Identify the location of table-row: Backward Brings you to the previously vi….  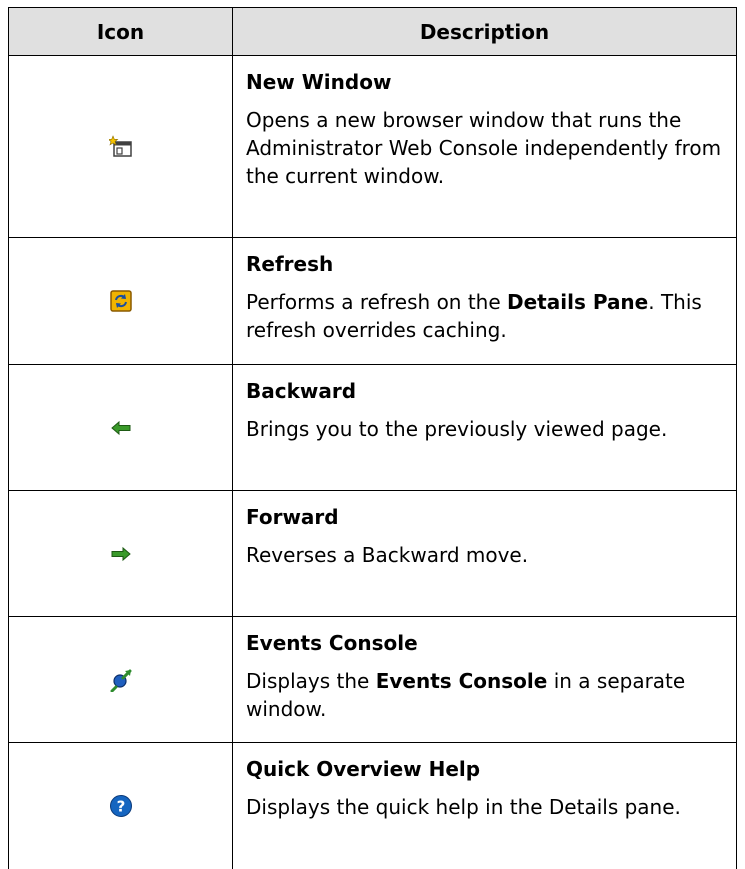
(372, 427).